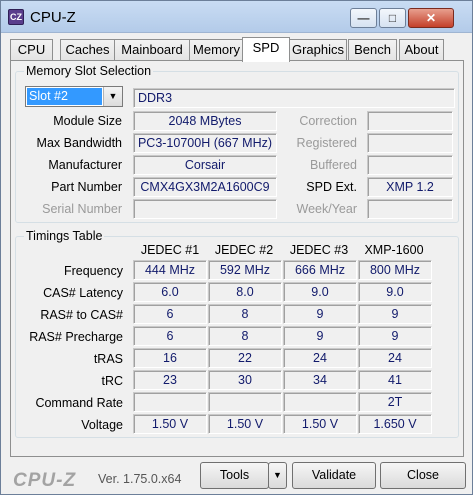 This screenshot has width=473, height=495. I want to click on close-window-button: ✕, so click(431, 18).